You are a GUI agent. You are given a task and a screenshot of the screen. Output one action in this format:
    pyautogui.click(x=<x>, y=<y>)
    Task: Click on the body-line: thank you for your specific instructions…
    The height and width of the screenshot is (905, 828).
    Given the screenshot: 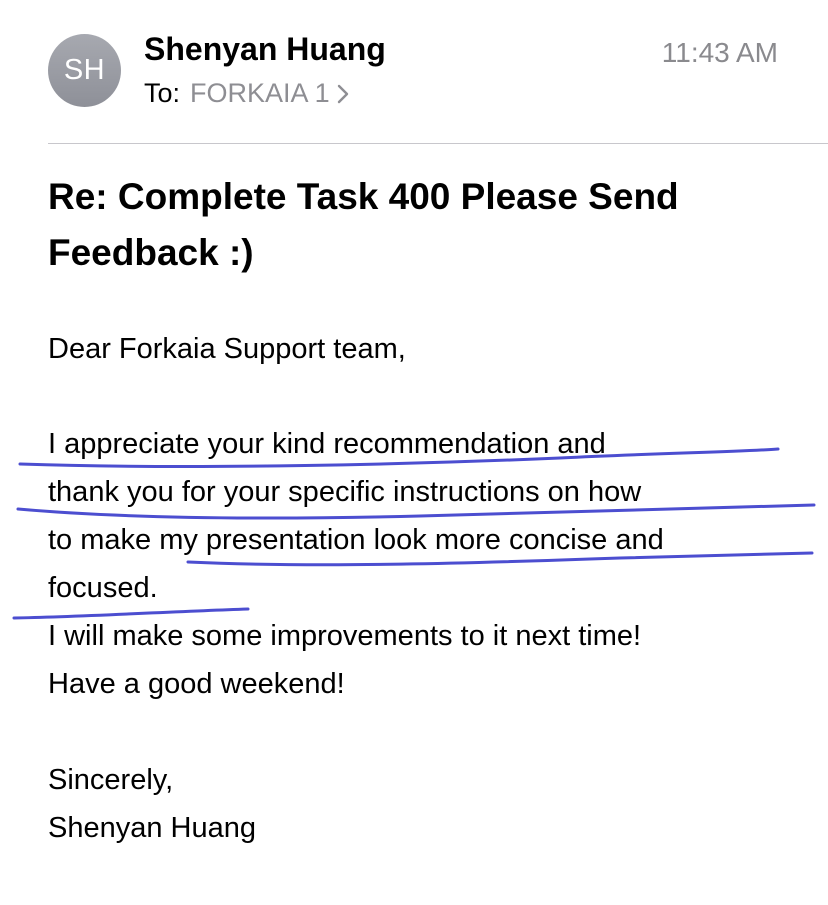 What is the action you would take?
    pyautogui.click(x=345, y=492)
    